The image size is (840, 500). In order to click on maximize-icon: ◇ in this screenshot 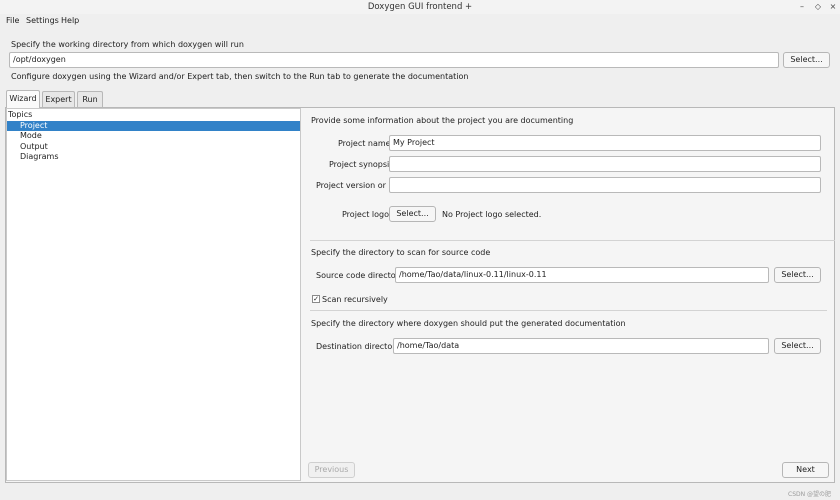, I will do `click(818, 7)`.